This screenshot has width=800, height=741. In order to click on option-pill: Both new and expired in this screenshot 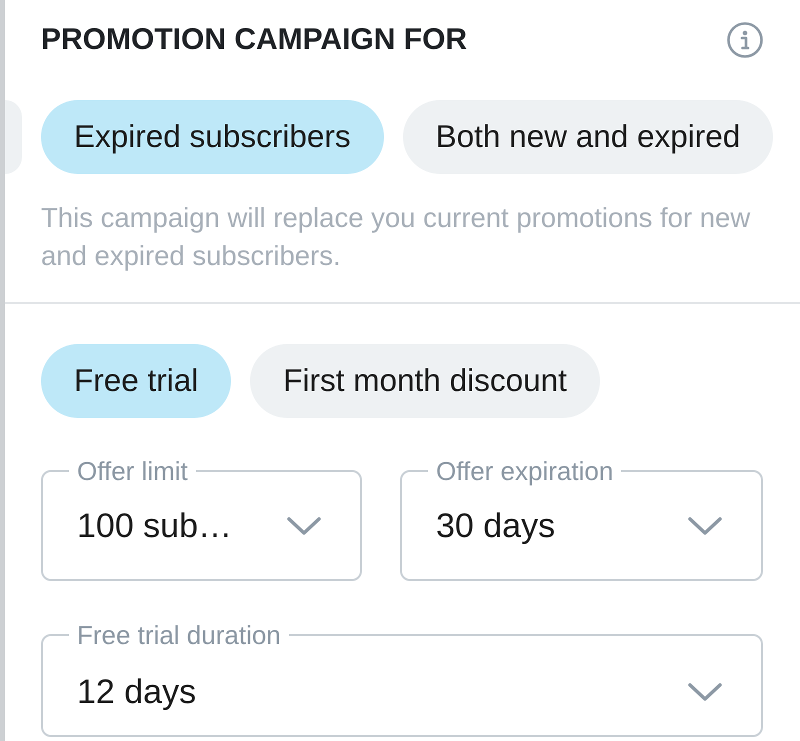, I will do `click(588, 137)`.